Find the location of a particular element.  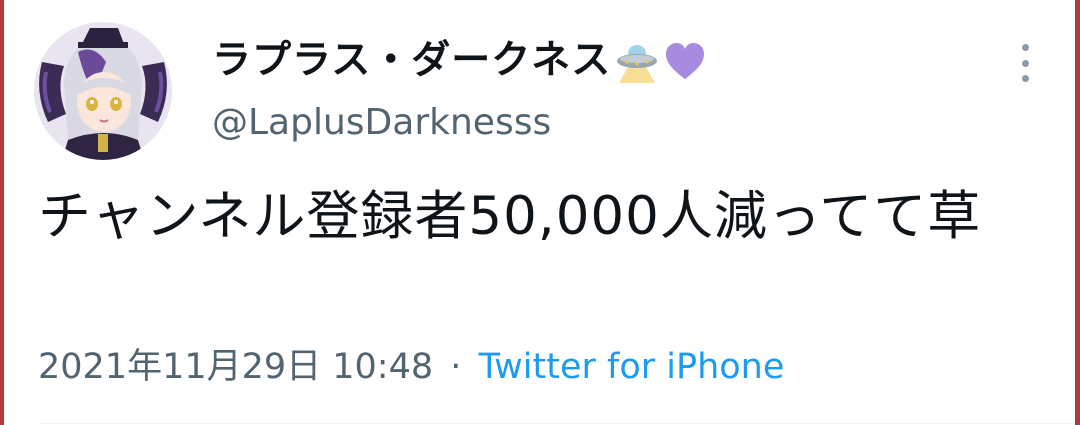

user-handle: @LaplusDarknesss is located at coordinates (381, 123).